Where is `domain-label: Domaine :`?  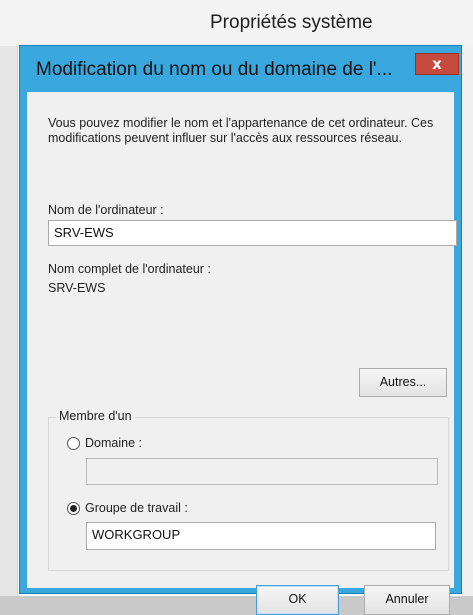 domain-label: Domaine : is located at coordinates (113, 443).